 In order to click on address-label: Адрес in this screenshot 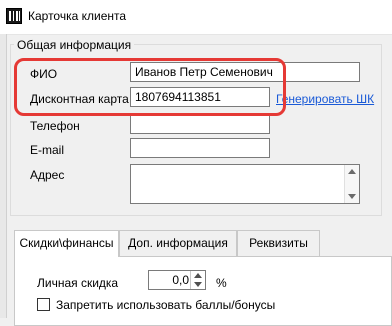, I will do `click(47, 175)`.